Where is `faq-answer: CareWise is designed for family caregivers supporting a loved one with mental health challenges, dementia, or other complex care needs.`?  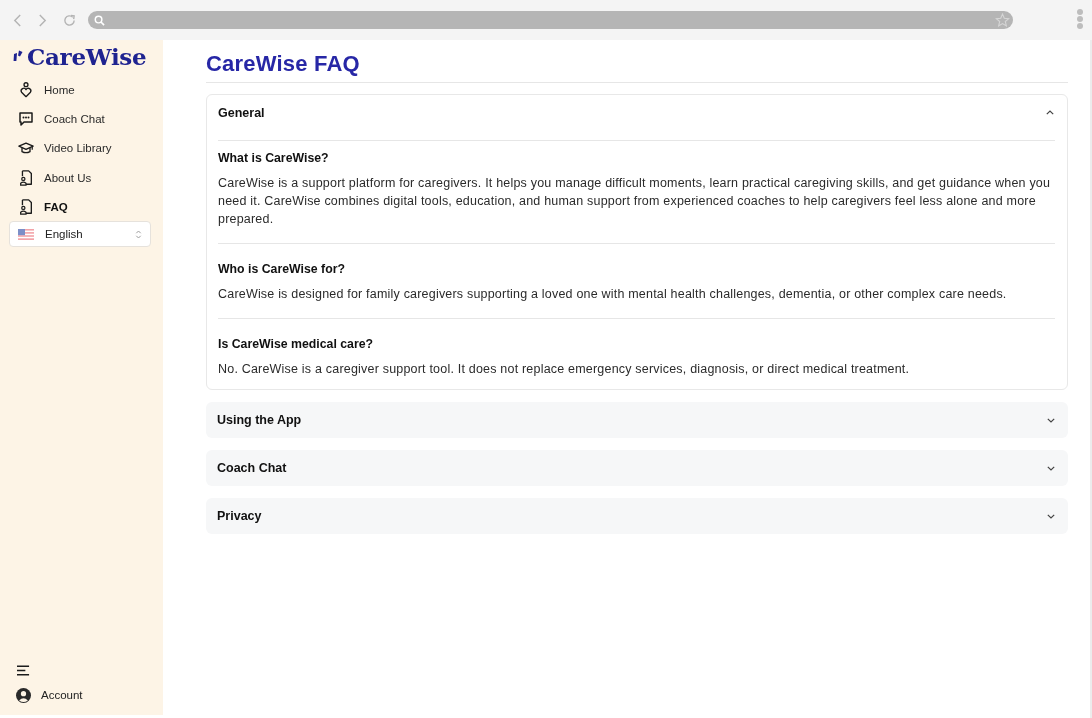 faq-answer: CareWise is designed for family caregivers supporting a loved one with mental health challenges, dementia, or other complex care needs. is located at coordinates (613, 294).